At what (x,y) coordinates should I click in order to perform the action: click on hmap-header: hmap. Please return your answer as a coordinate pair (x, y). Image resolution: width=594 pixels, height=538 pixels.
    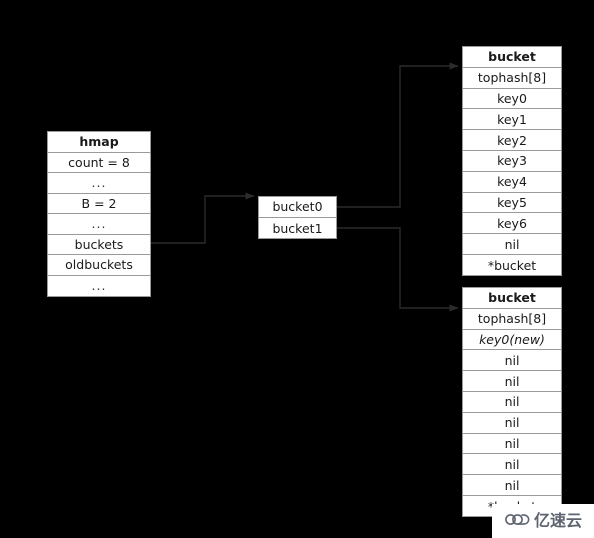
    Looking at the image, I should click on (99, 142).